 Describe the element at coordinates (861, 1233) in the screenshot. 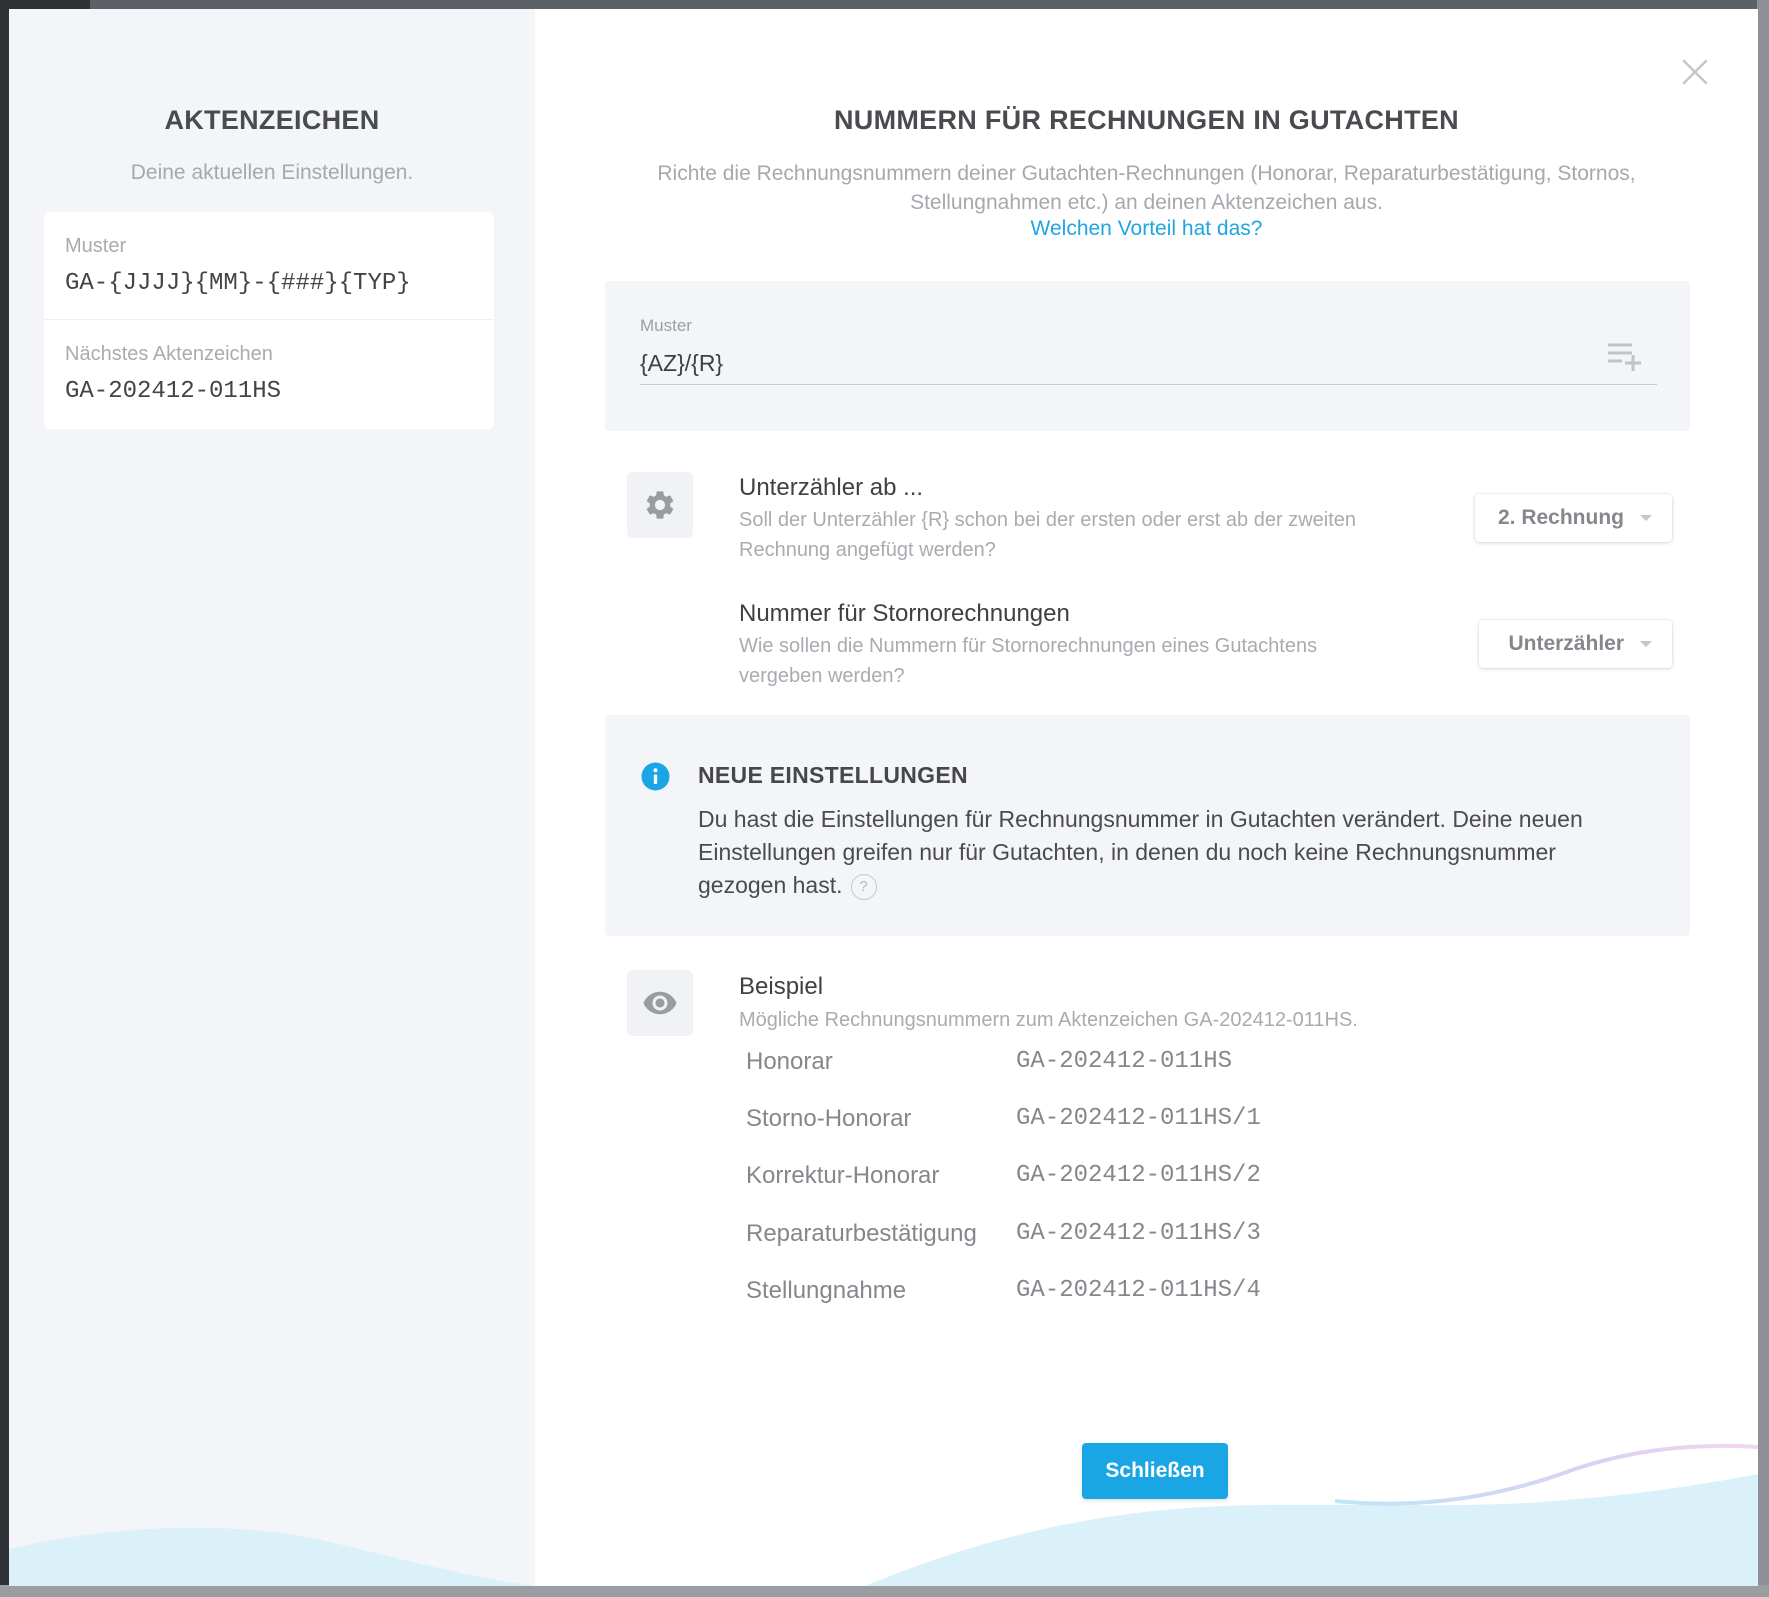

I see `example-label: Reparaturbestätigung` at that location.